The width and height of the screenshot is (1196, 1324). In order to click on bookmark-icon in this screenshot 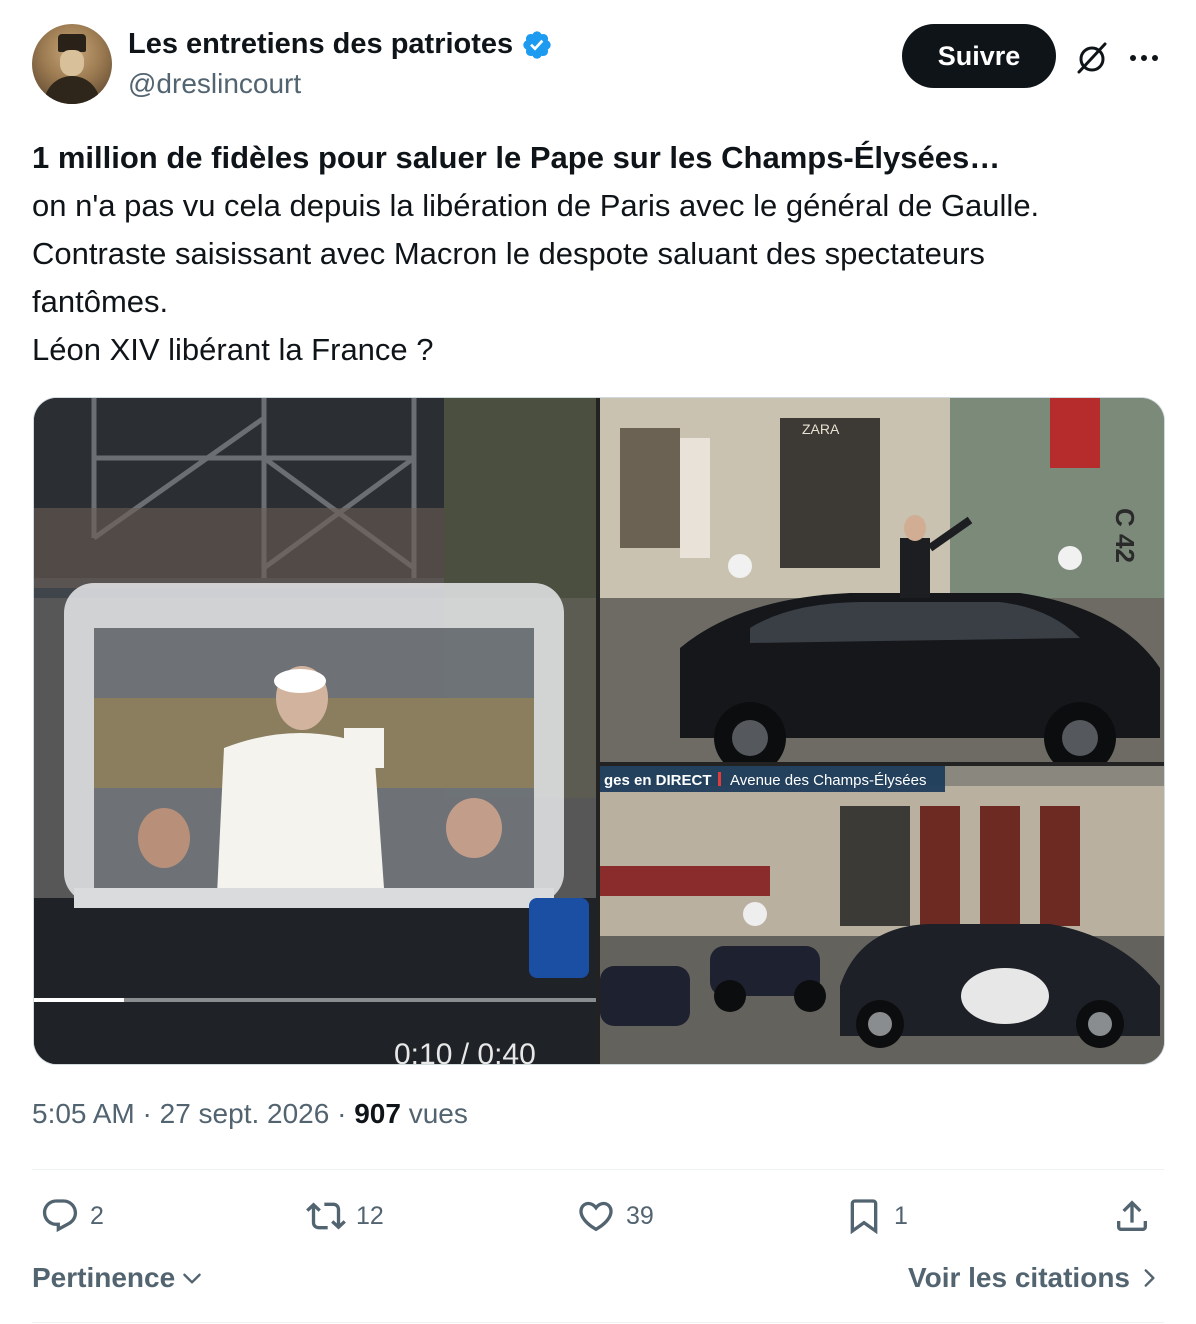, I will do `click(864, 1217)`.